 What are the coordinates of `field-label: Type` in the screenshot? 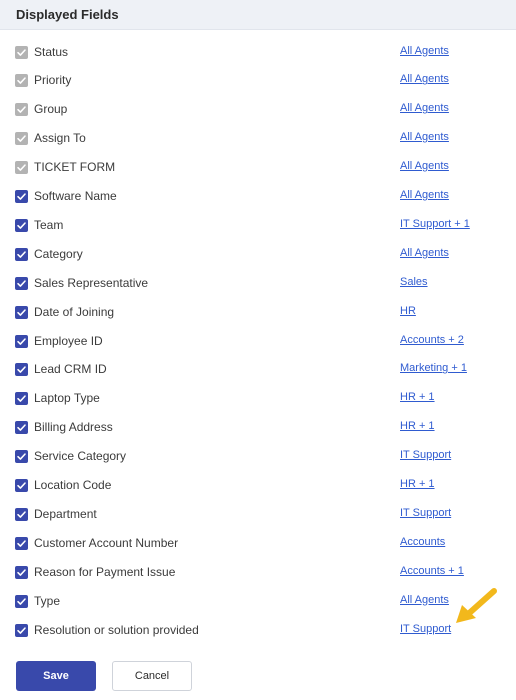 It's located at (47, 600).